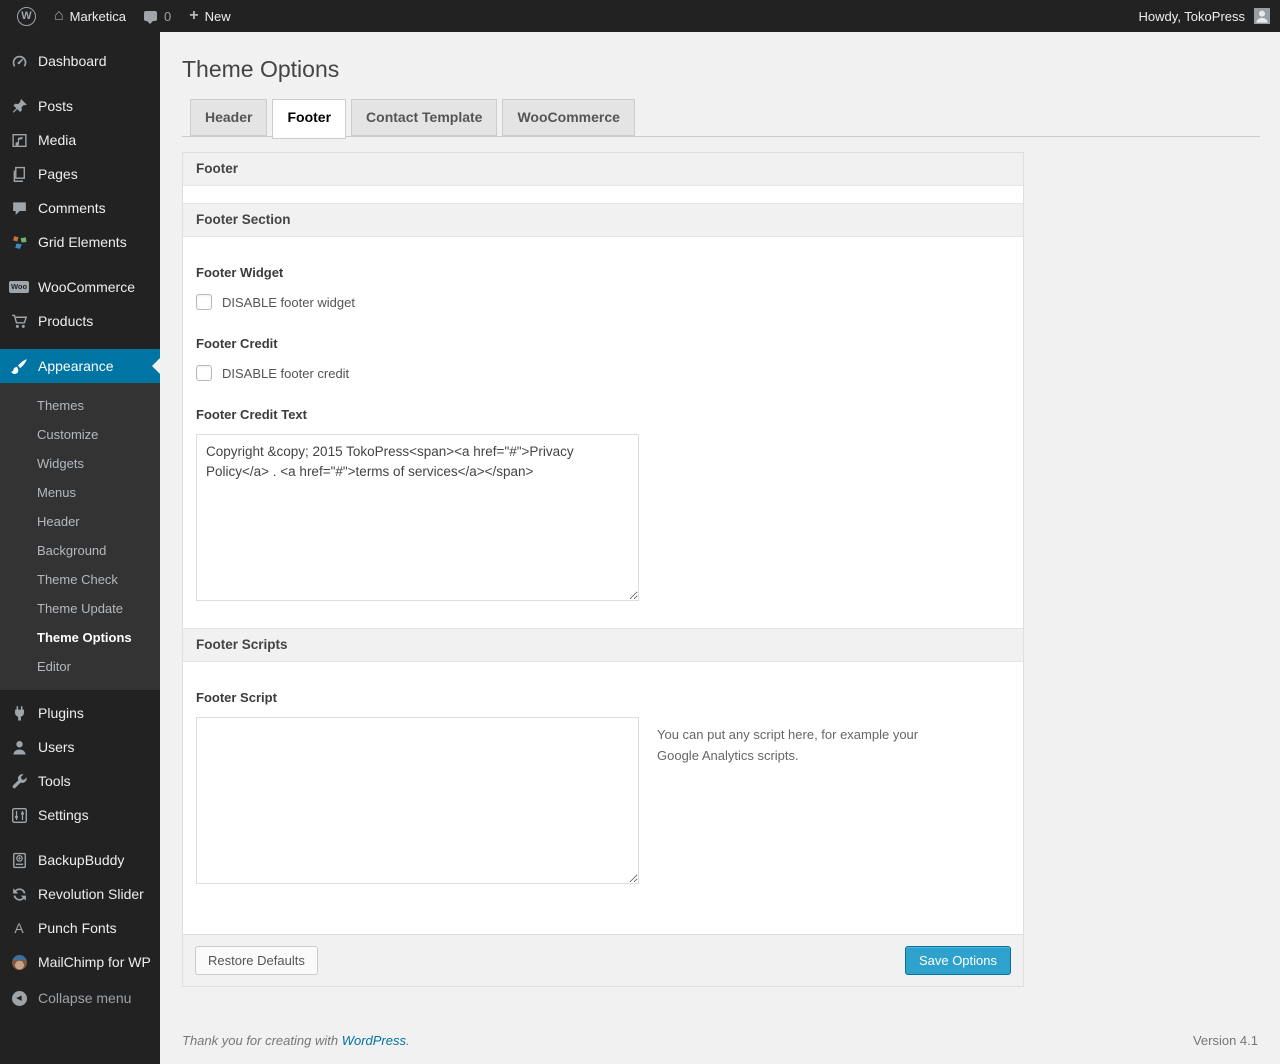 Image resolution: width=1280 pixels, height=1064 pixels. Describe the element at coordinates (236, 697) in the screenshot. I see `footer-script-label: Footer Script` at that location.